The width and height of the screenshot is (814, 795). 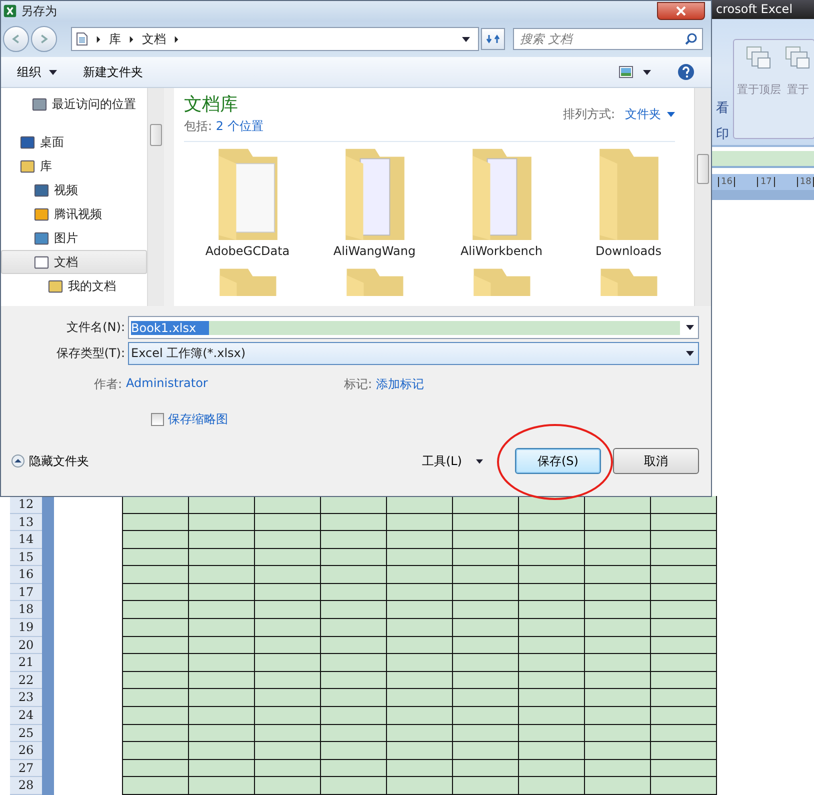 I want to click on view-button, so click(x=635, y=72).